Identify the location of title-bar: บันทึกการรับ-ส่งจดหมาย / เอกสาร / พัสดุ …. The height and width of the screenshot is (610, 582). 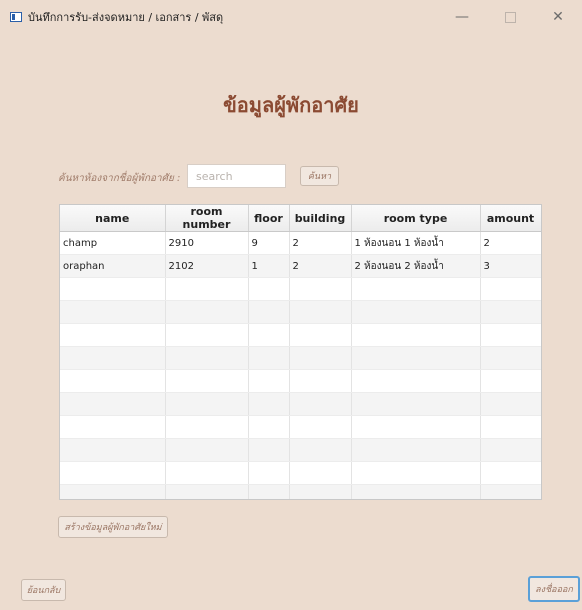
(291, 17).